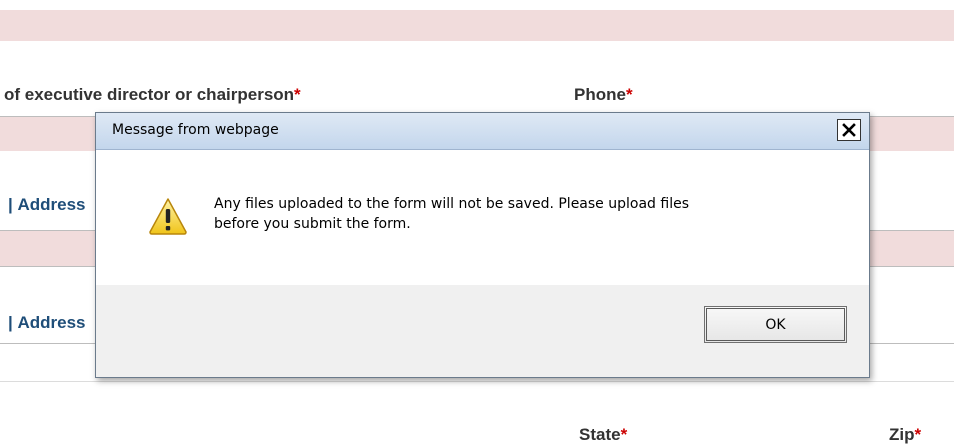 The height and width of the screenshot is (445, 954). I want to click on state-label: State*, so click(603, 434).